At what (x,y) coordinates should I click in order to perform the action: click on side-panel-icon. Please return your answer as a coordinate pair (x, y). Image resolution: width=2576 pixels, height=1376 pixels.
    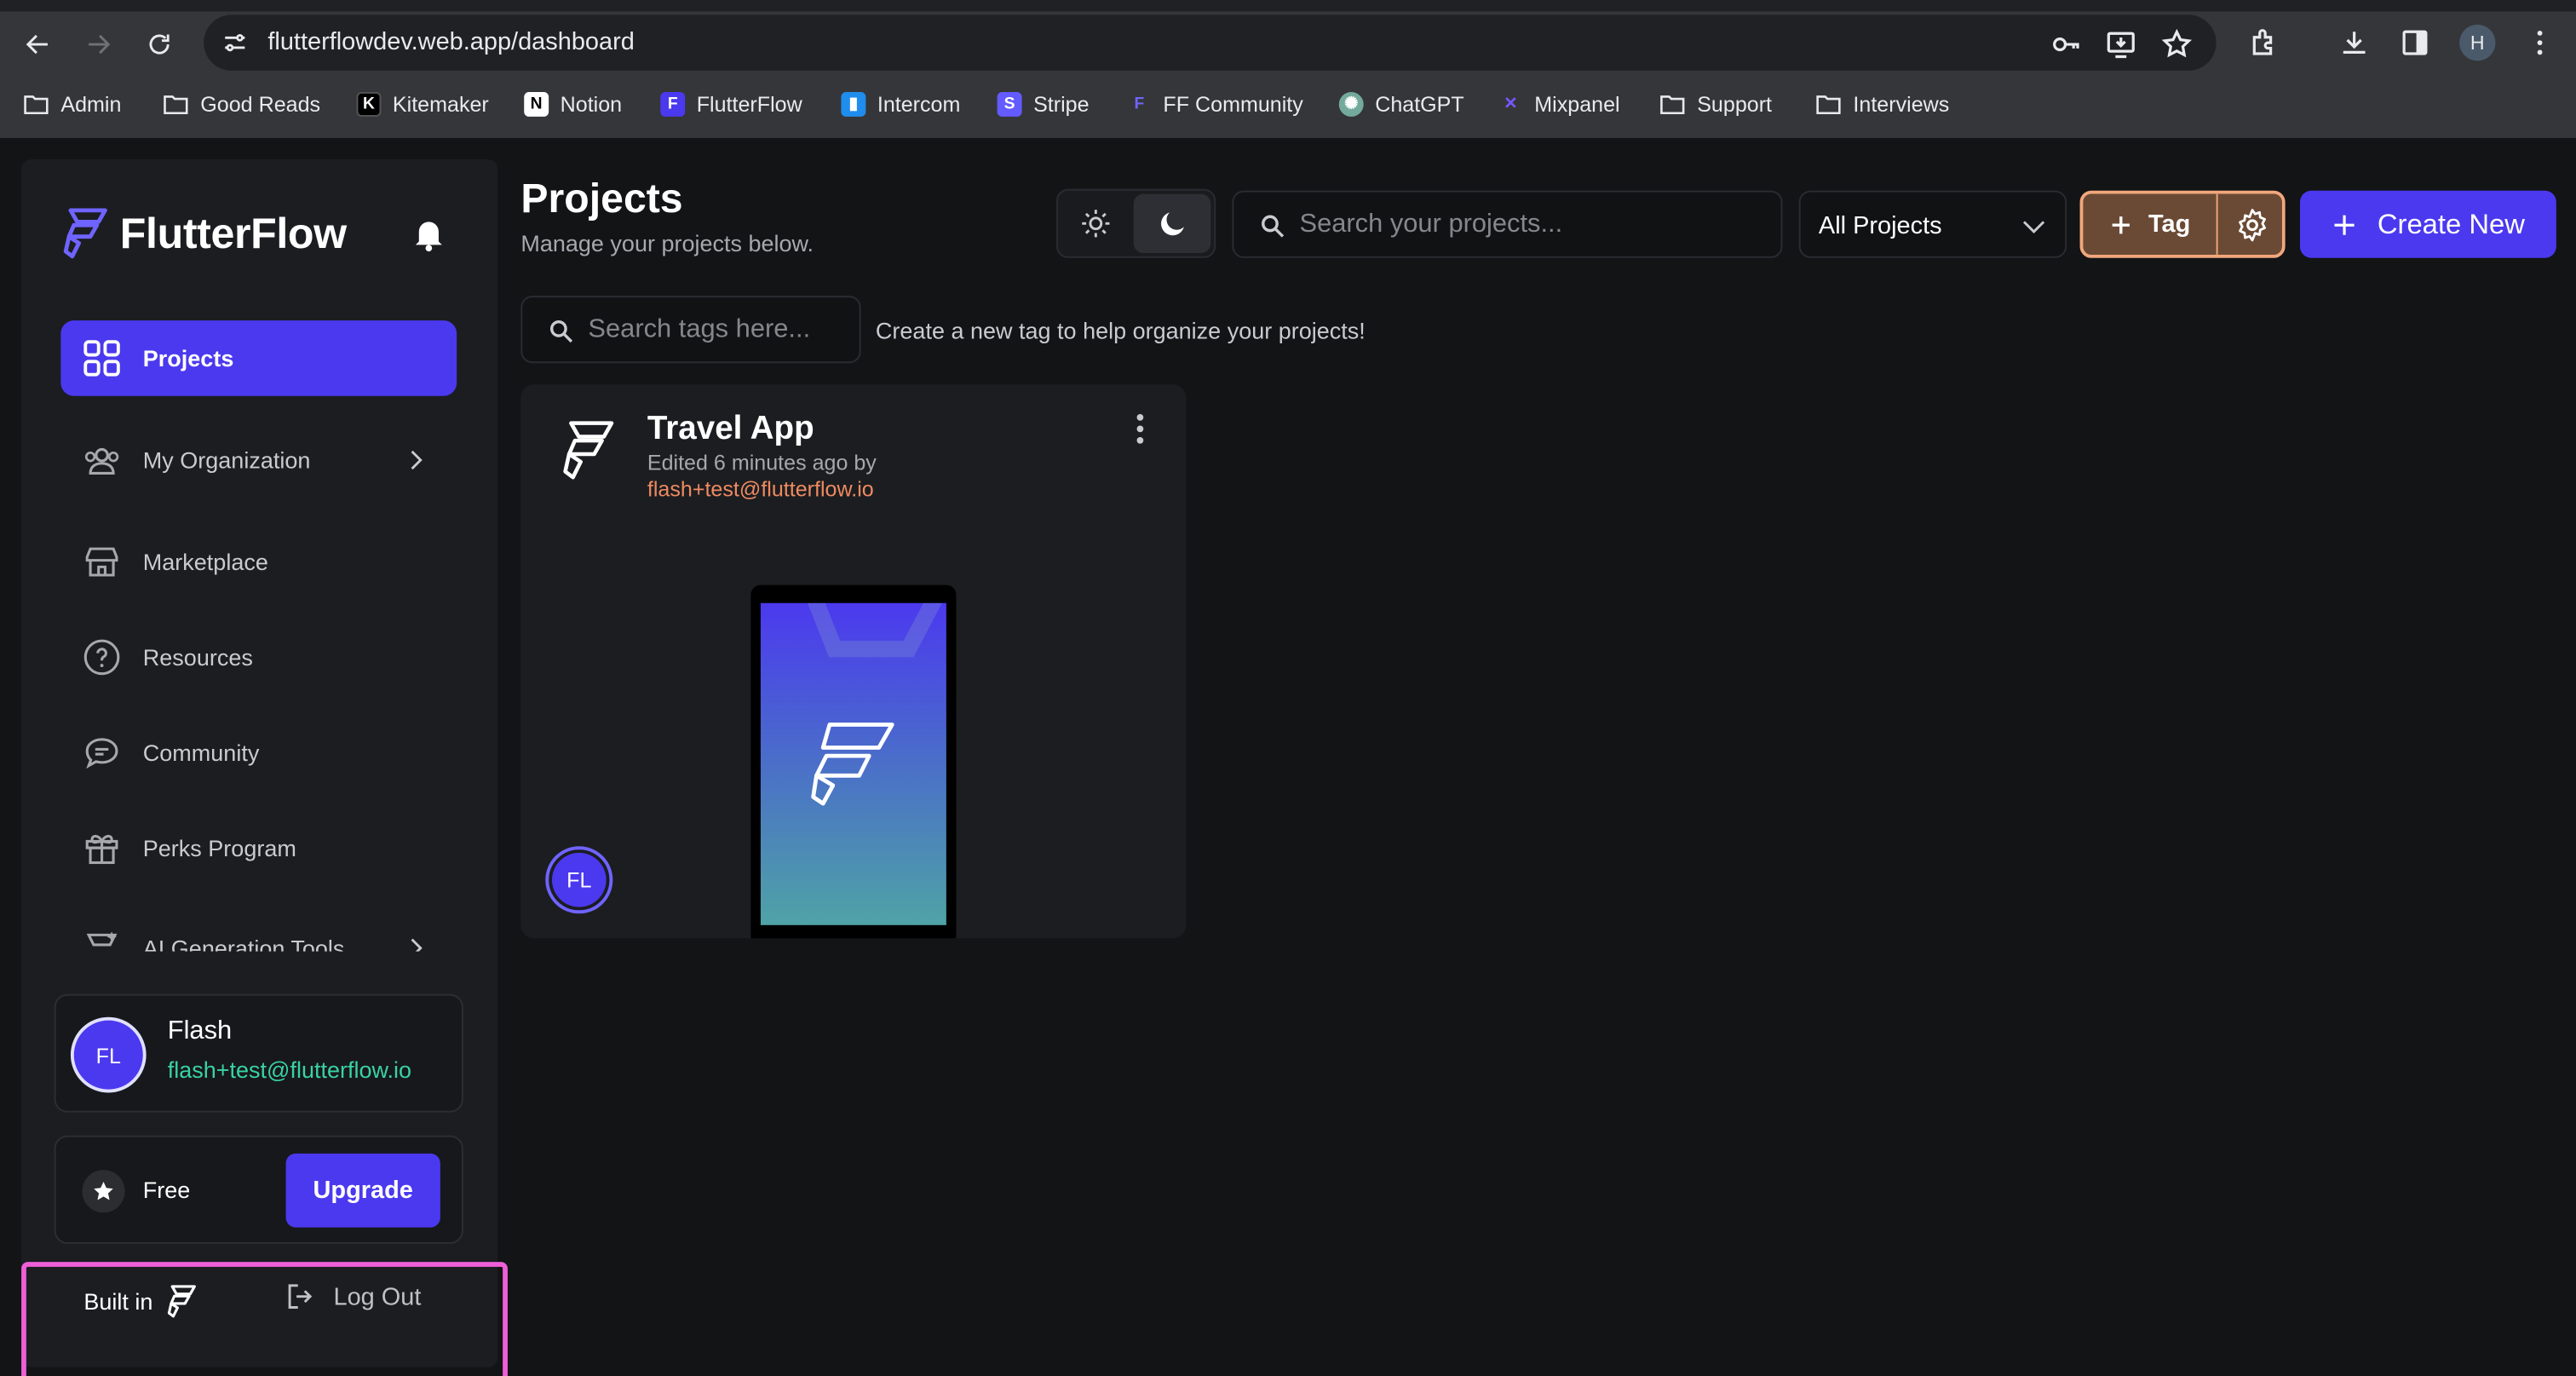
    Looking at the image, I should click on (2415, 42).